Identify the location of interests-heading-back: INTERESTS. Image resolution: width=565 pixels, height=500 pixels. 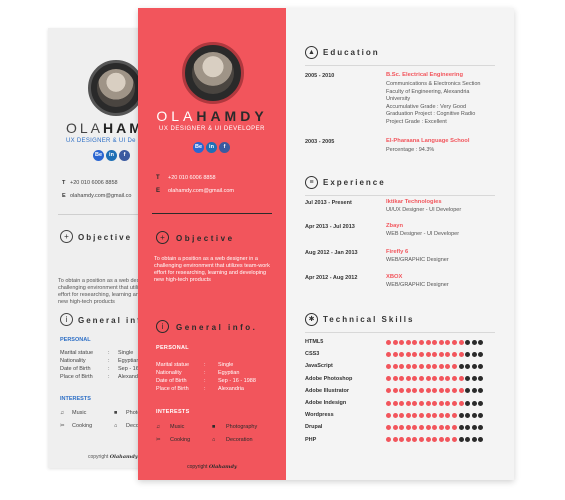
(75, 399).